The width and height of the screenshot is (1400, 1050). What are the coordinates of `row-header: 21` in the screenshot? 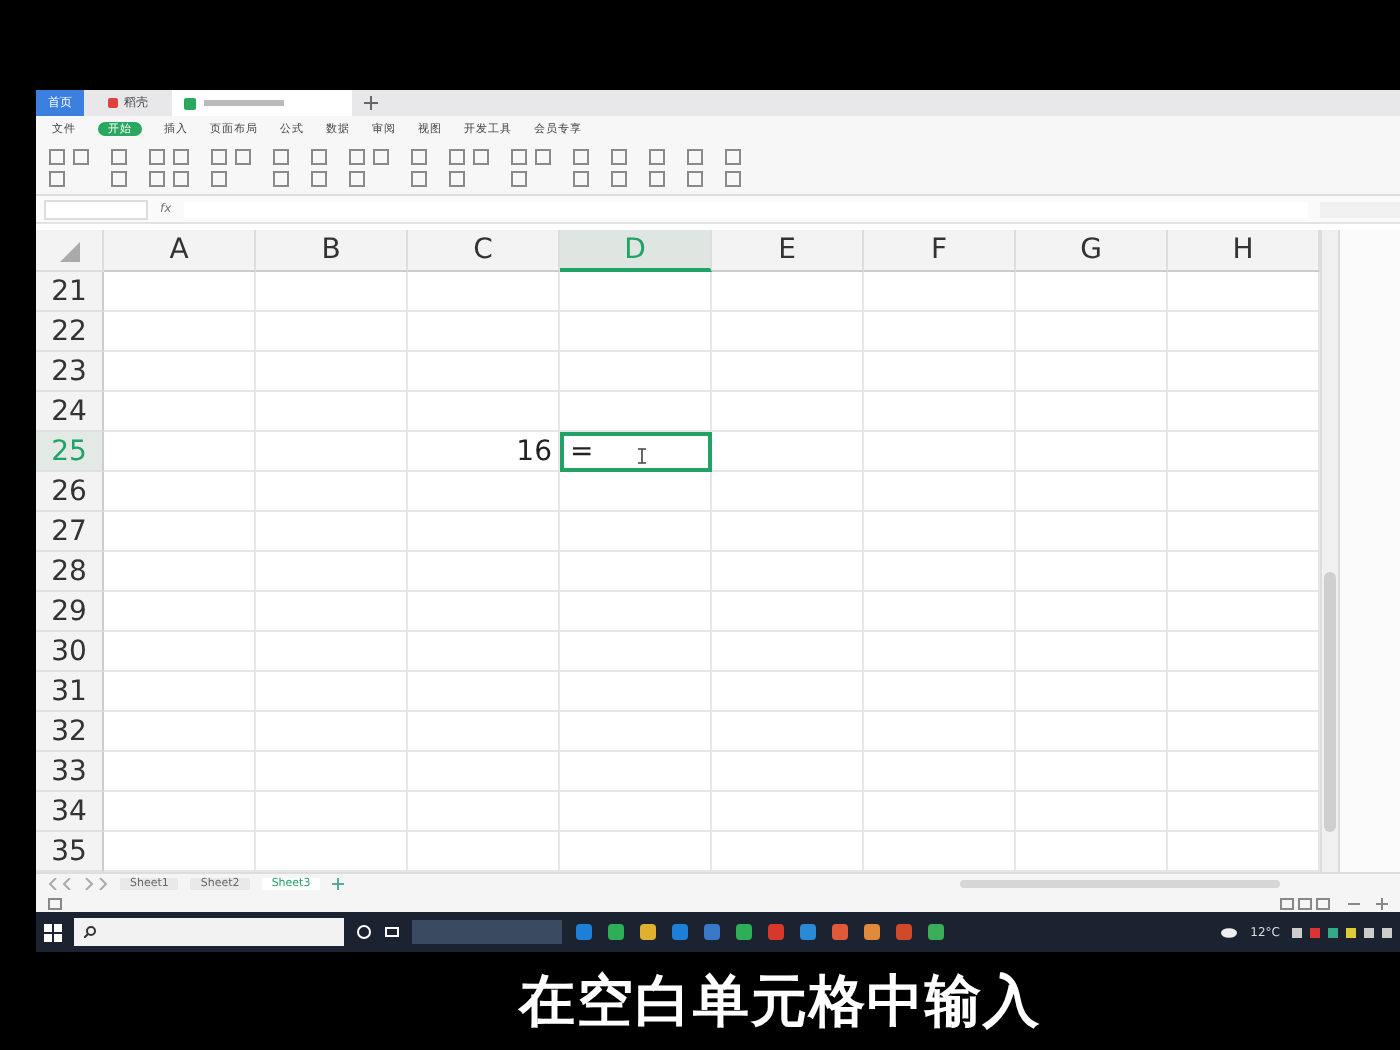 It's located at (70, 292).